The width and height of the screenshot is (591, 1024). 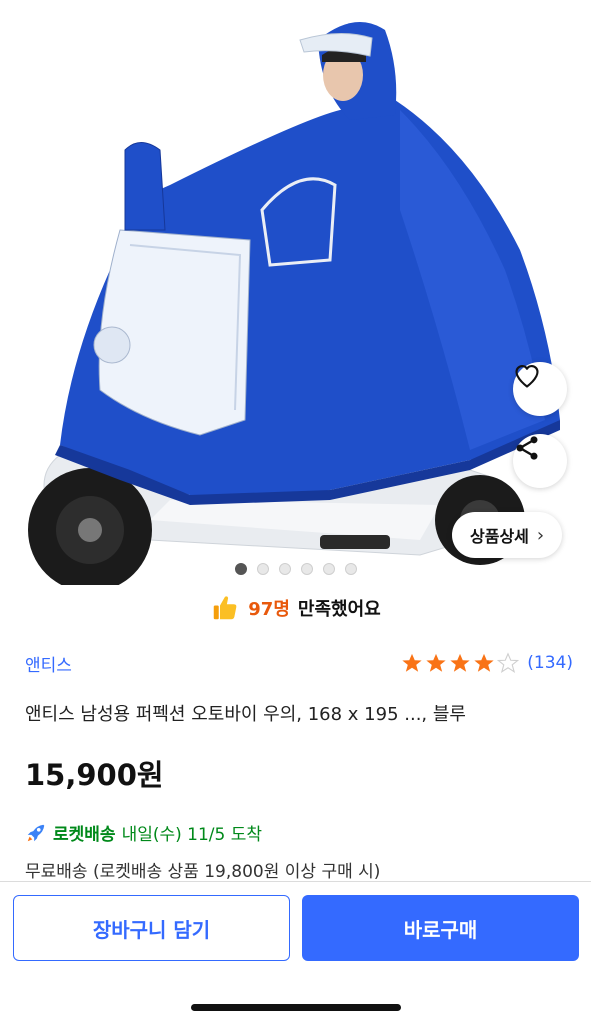 I want to click on divider, so click(x=295, y=881).